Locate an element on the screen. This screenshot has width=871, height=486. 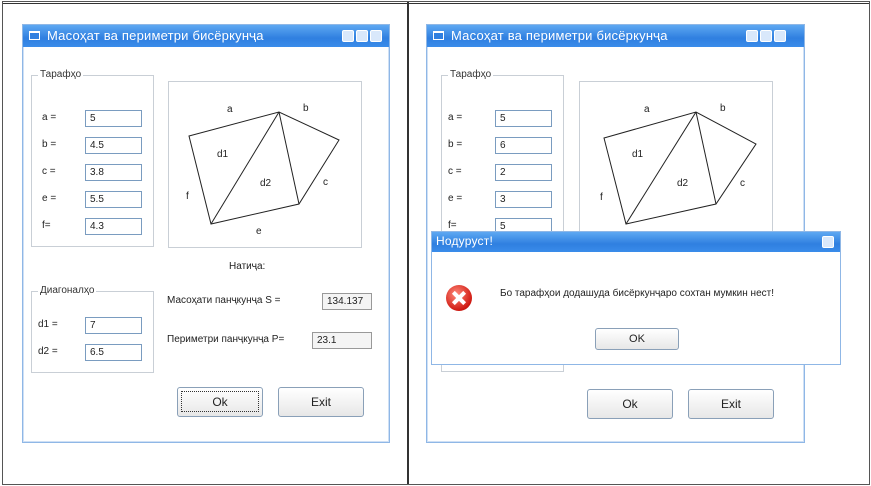
input-b: 6 is located at coordinates (523, 145).